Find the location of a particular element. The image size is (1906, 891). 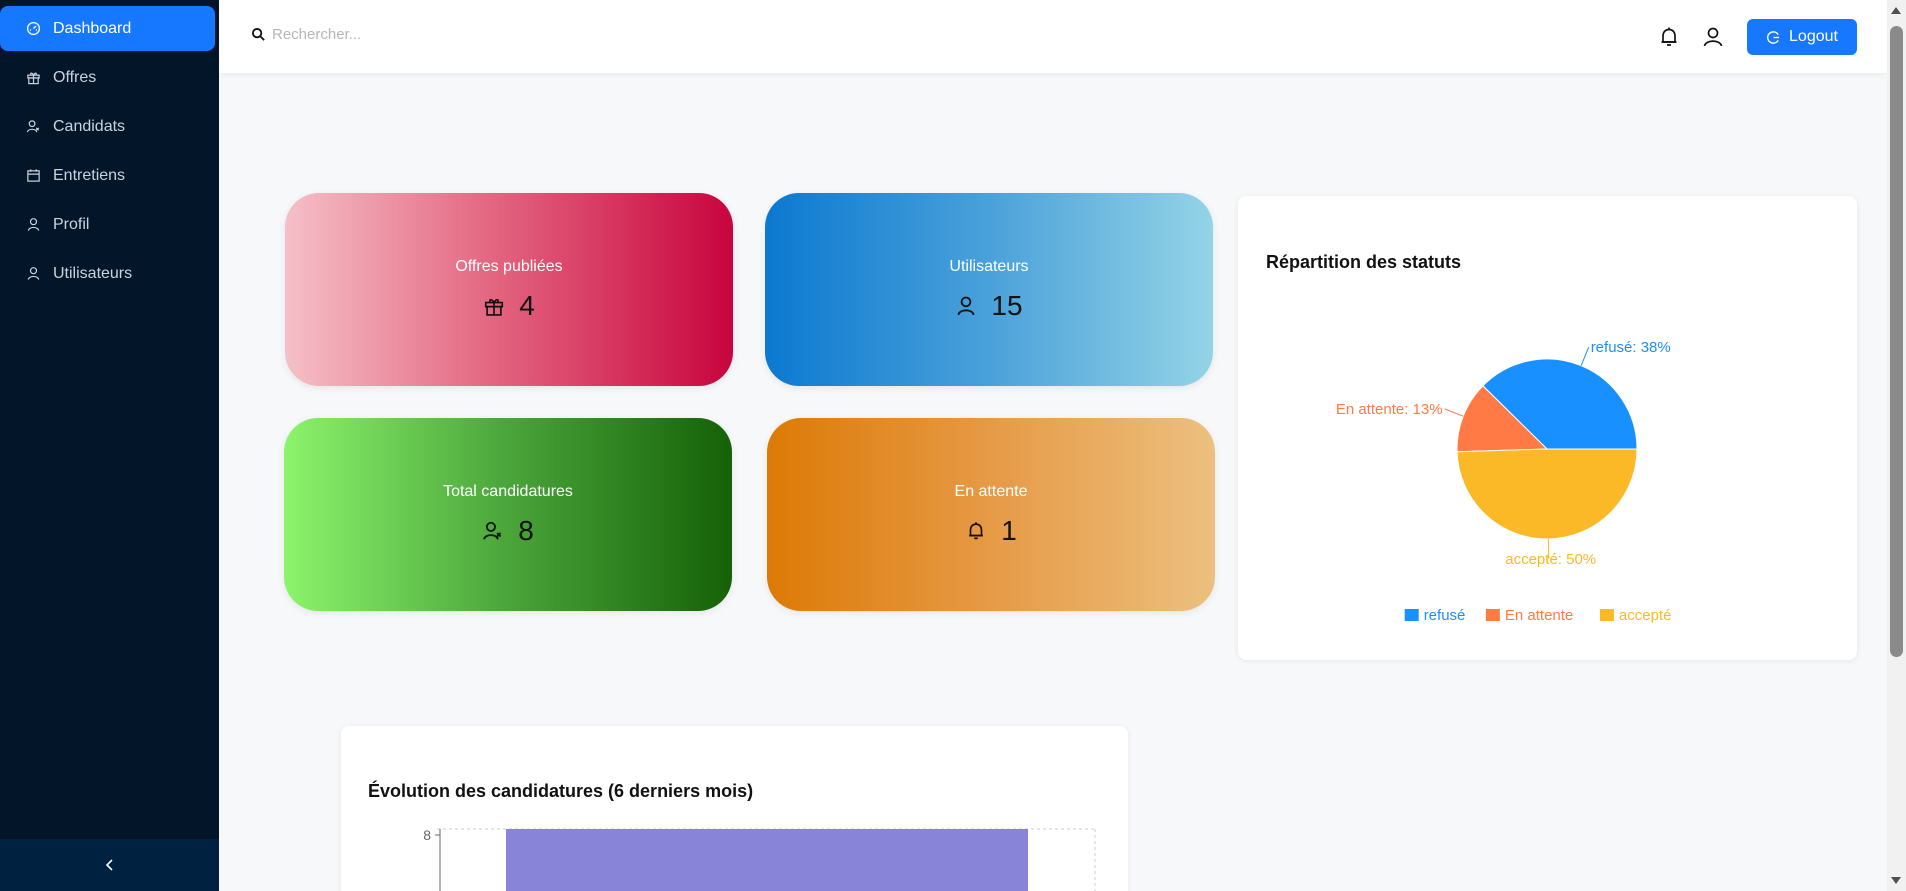

y-tick-label: 8 is located at coordinates (427, 835).